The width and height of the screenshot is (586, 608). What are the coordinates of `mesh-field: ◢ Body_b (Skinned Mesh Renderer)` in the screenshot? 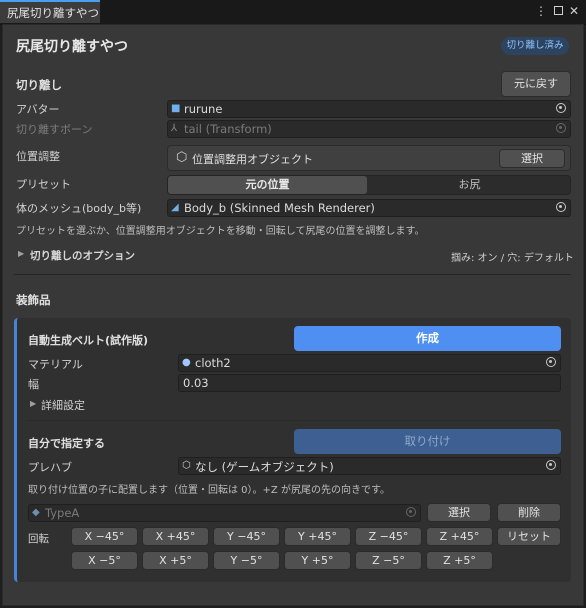 It's located at (369, 208).